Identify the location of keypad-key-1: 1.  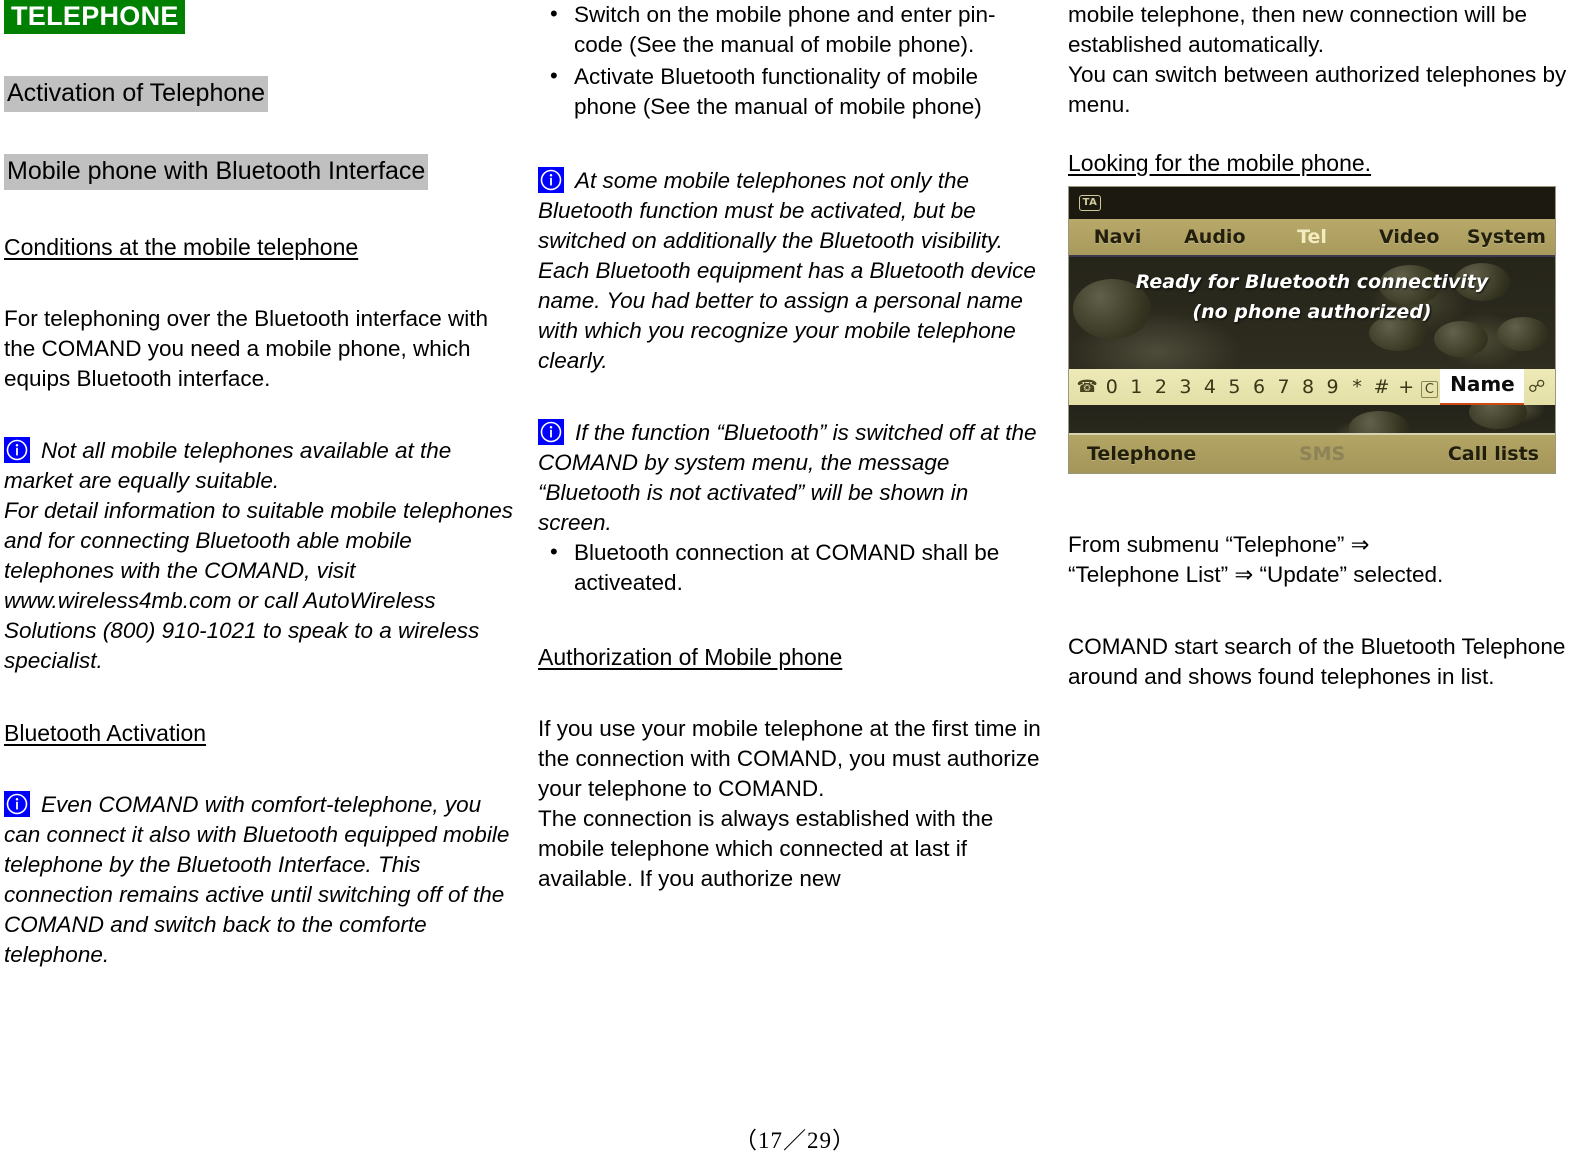
(1136, 387).